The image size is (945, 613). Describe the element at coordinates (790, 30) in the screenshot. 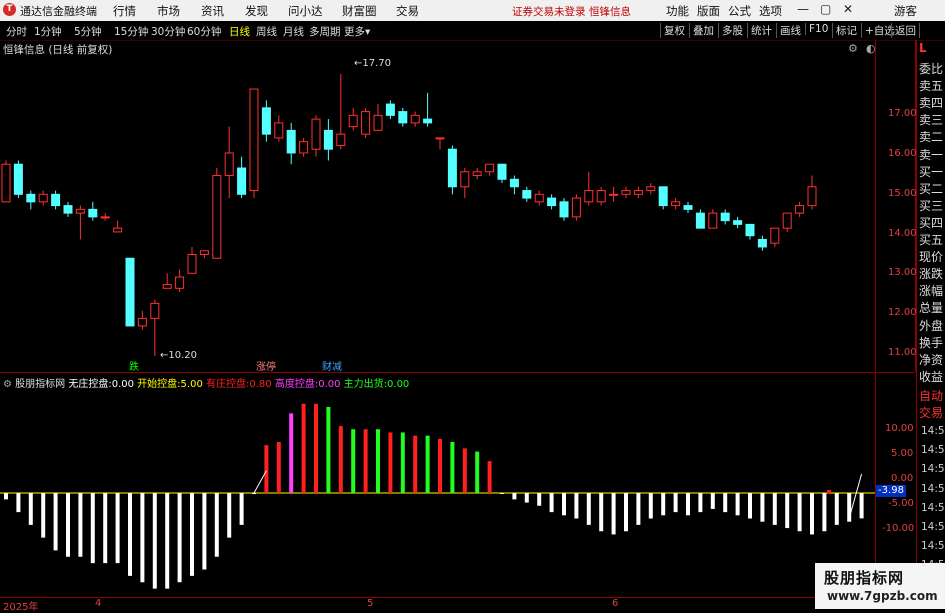

I see `toolbar-button: 画线` at that location.